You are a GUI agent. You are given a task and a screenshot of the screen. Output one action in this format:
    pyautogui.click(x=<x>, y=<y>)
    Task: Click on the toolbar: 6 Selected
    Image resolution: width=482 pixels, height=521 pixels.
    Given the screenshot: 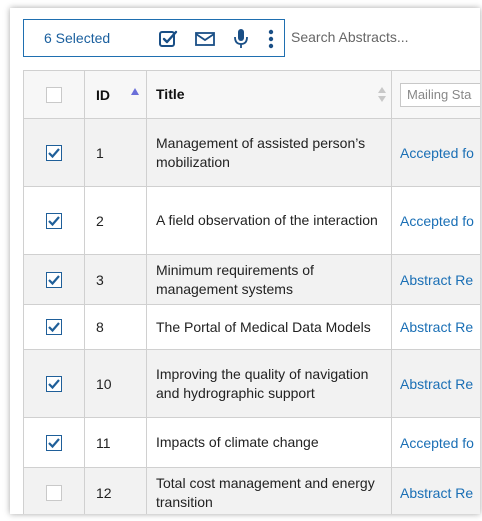 What is the action you would take?
    pyautogui.click(x=245, y=38)
    